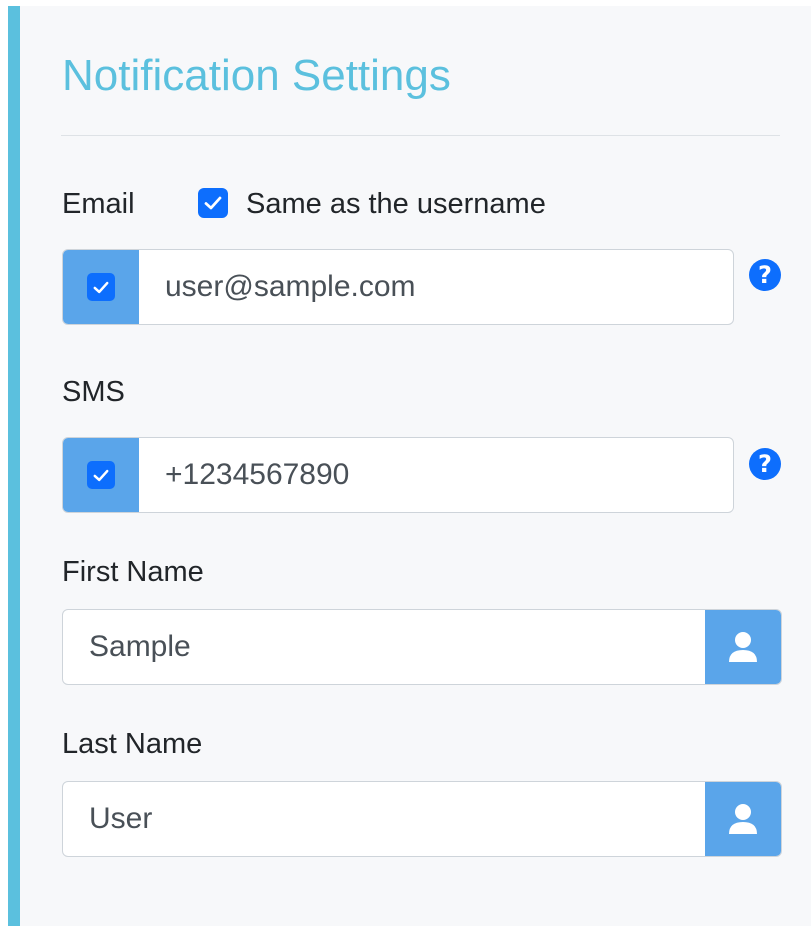 Image resolution: width=811 pixels, height=926 pixels. What do you see at coordinates (133, 572) in the screenshot?
I see `first-name-label: First Name` at bounding box center [133, 572].